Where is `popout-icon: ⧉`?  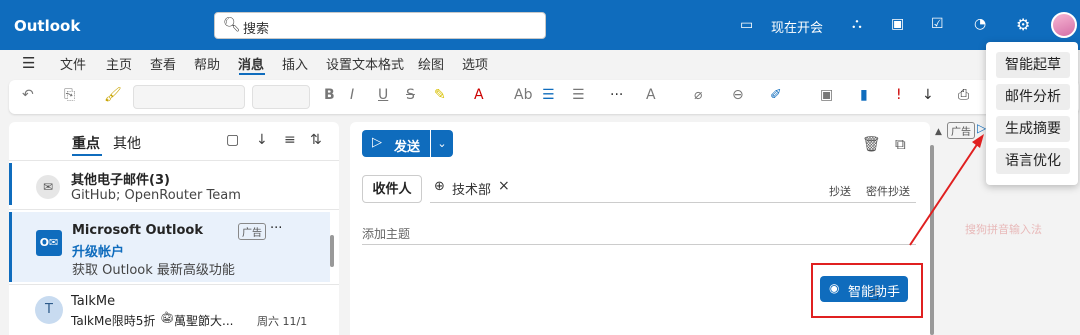
popout-icon: ⧉ is located at coordinates (900, 144).